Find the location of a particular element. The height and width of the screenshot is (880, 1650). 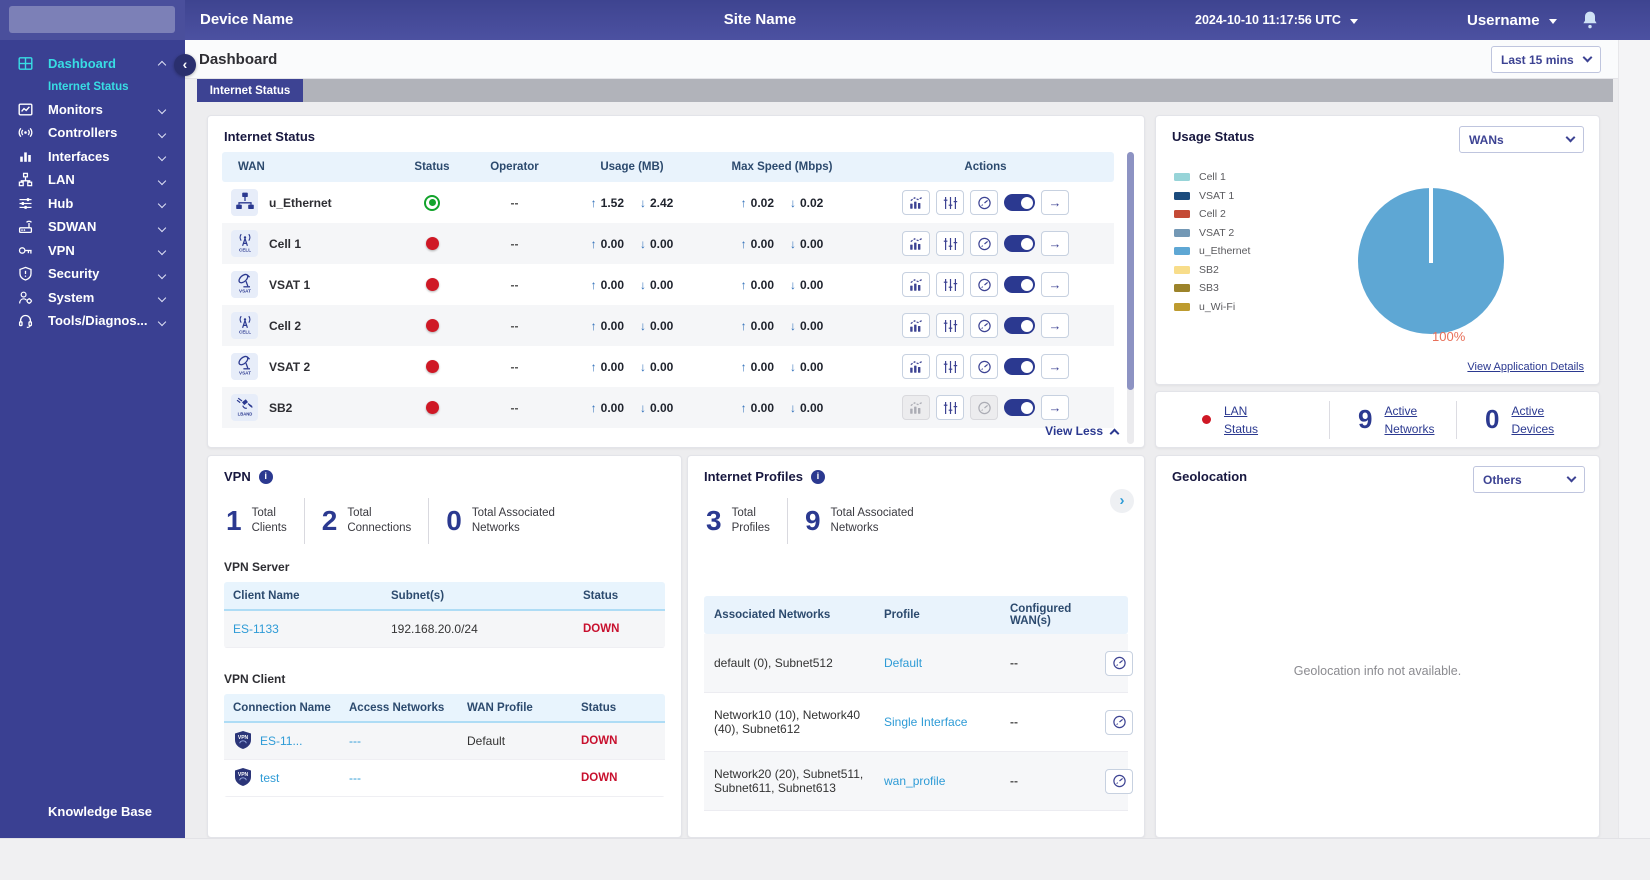

table-row: default (0), Subnet512 Default -- is located at coordinates (918, 663).